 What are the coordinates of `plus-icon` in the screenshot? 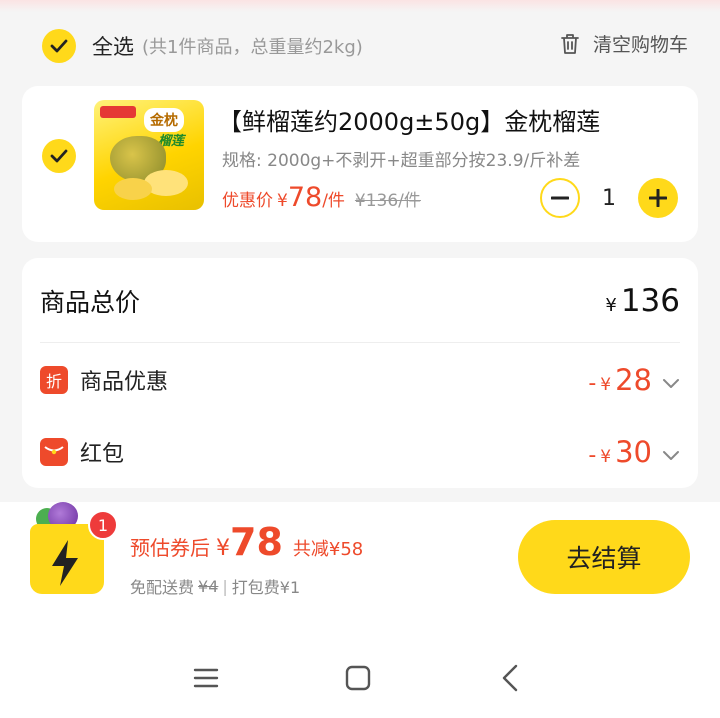 It's located at (658, 198).